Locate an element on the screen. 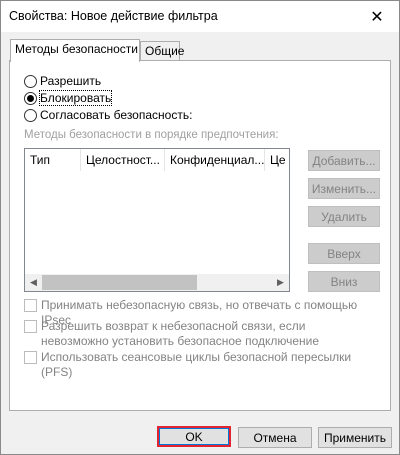 The image size is (400, 455). scroll-thumb is located at coordinates (119, 282).